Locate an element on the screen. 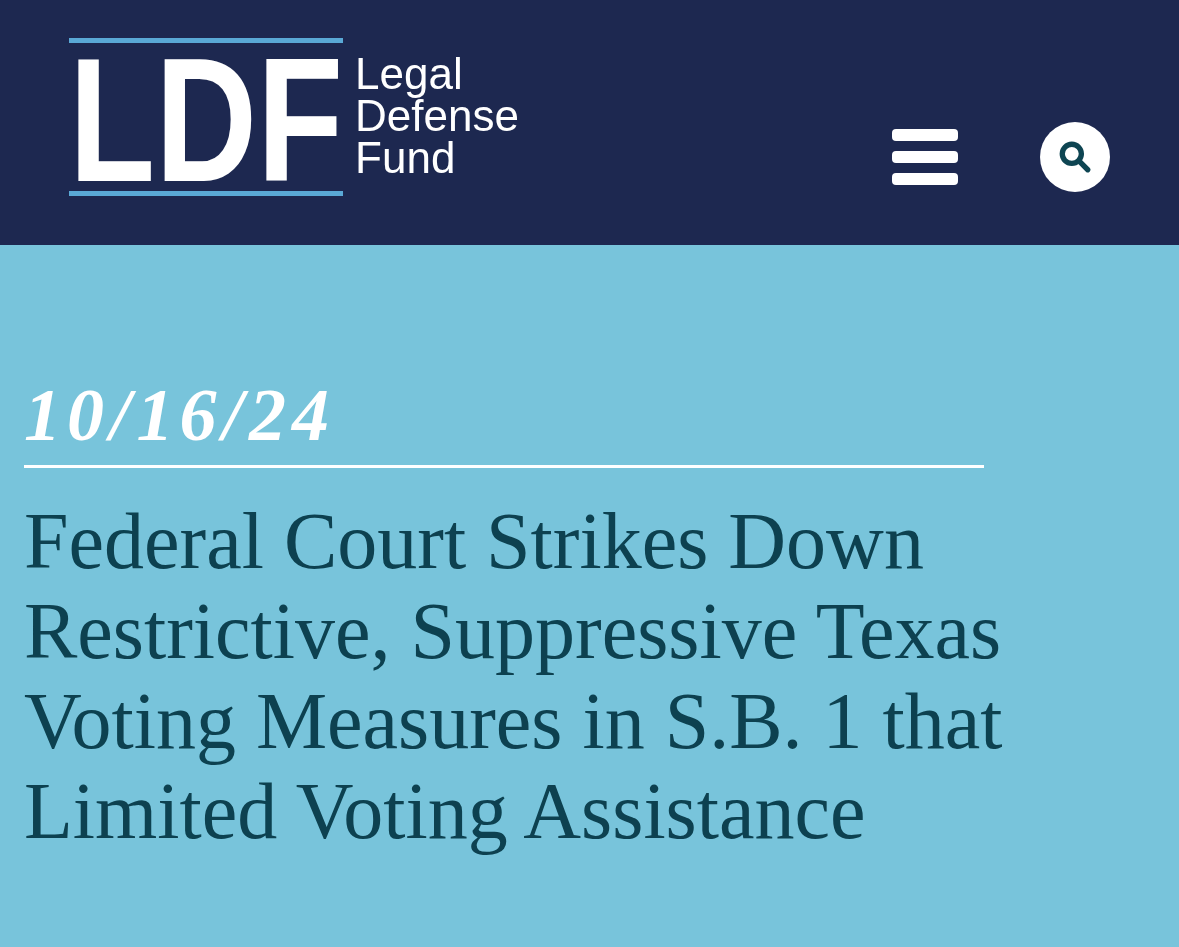 The height and width of the screenshot is (947, 1179). logo-monogram: LDF is located at coordinates (206, 121).